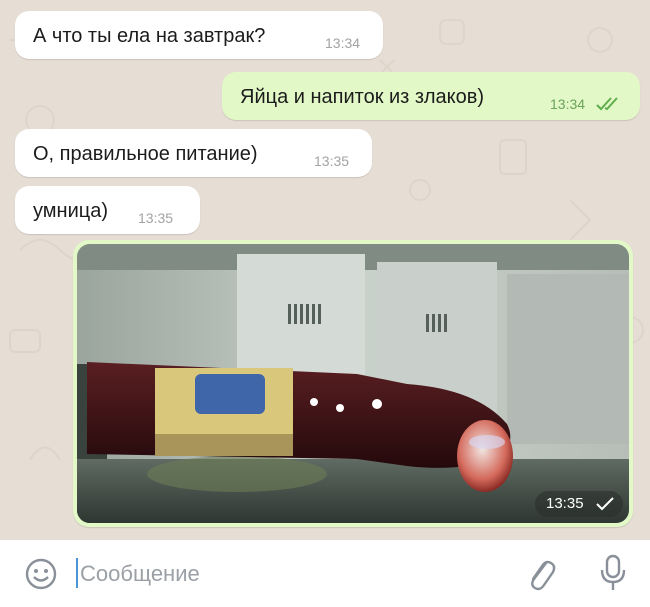  What do you see at coordinates (362, 97) in the screenshot?
I see `message-text: Яйца и напиток из злаков)` at bounding box center [362, 97].